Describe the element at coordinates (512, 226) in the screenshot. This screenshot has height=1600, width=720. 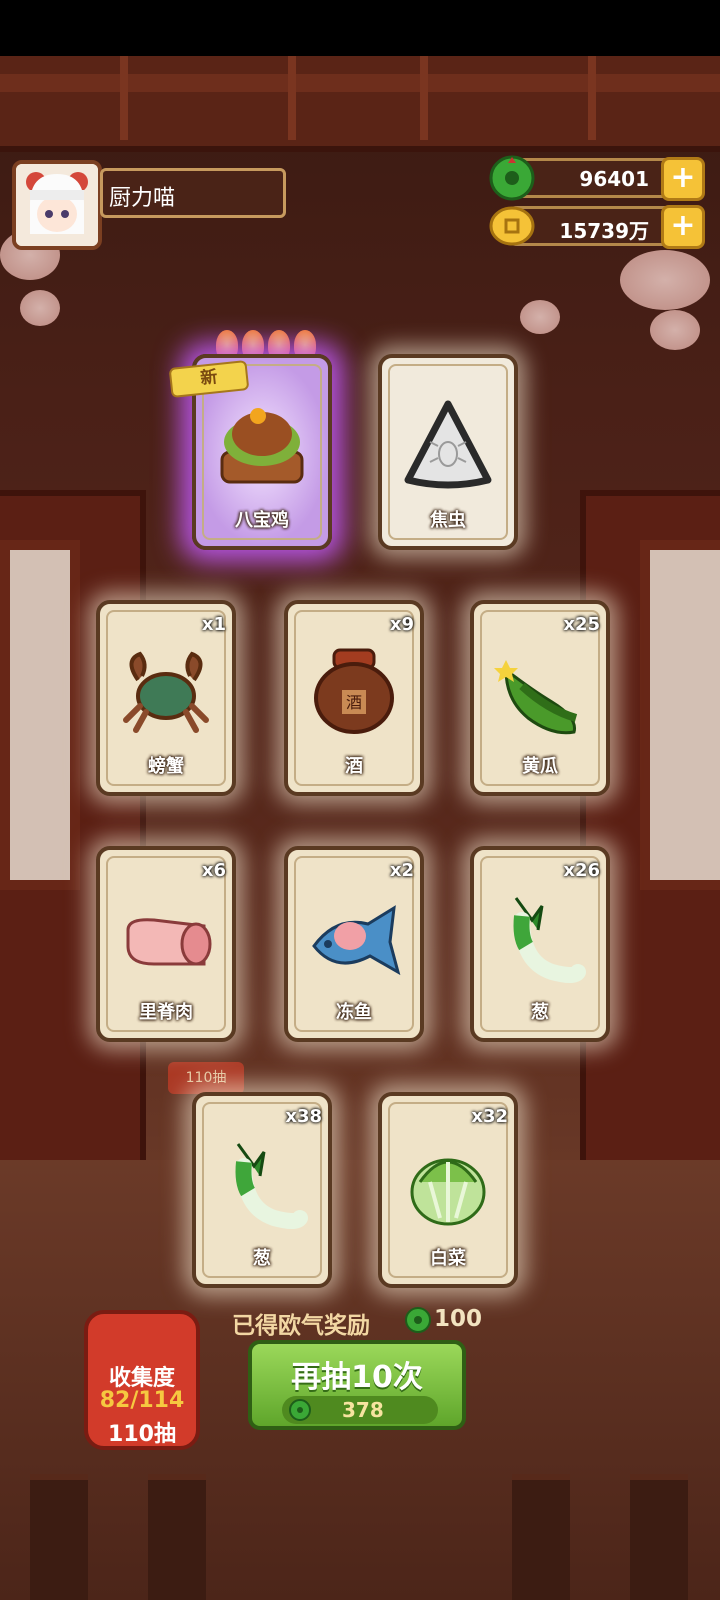
I see `gold-coin-icon` at that location.